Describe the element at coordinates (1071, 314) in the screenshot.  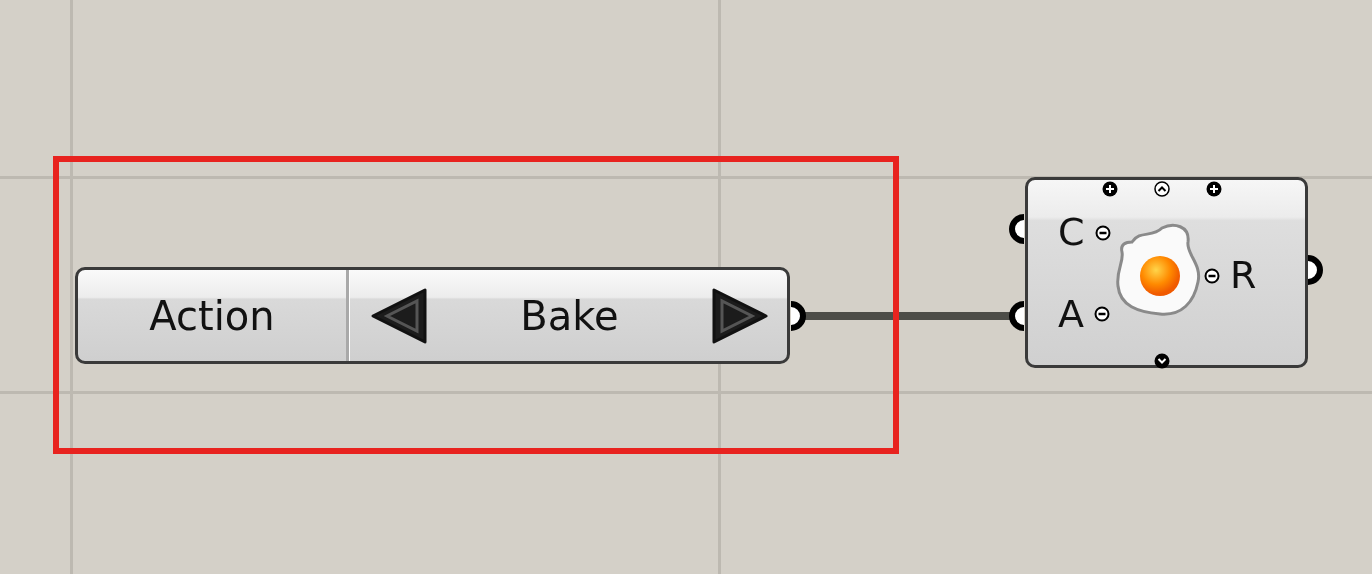
I see `input-label: A` at that location.